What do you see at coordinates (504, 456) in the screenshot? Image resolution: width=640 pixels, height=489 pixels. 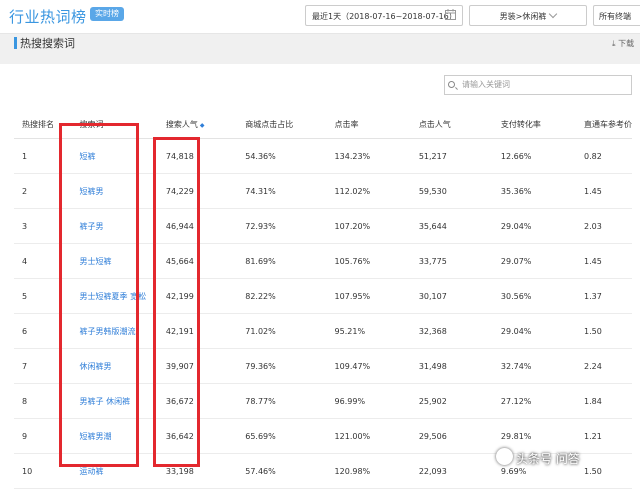 I see `watermark-logo-icon` at bounding box center [504, 456].